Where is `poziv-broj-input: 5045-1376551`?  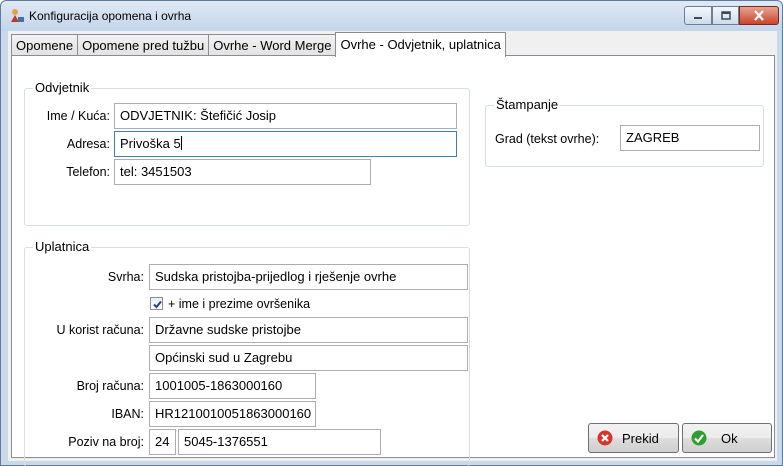 poziv-broj-input: 5045-1376551 is located at coordinates (279, 442).